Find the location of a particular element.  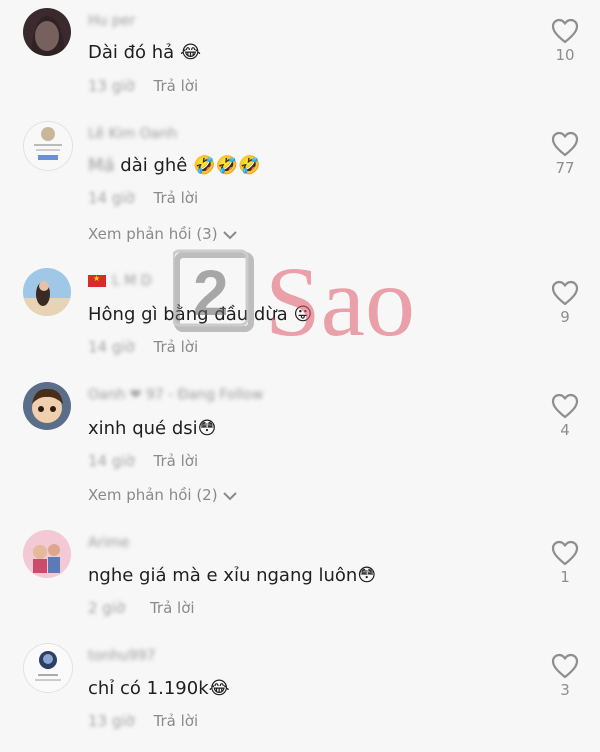

like-button: 4 is located at coordinates (565, 416).